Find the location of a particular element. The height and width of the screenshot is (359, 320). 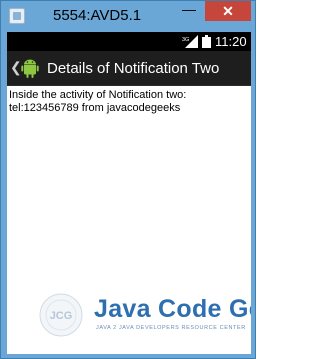

status-bar: 3G 11:20 is located at coordinates (129, 41).